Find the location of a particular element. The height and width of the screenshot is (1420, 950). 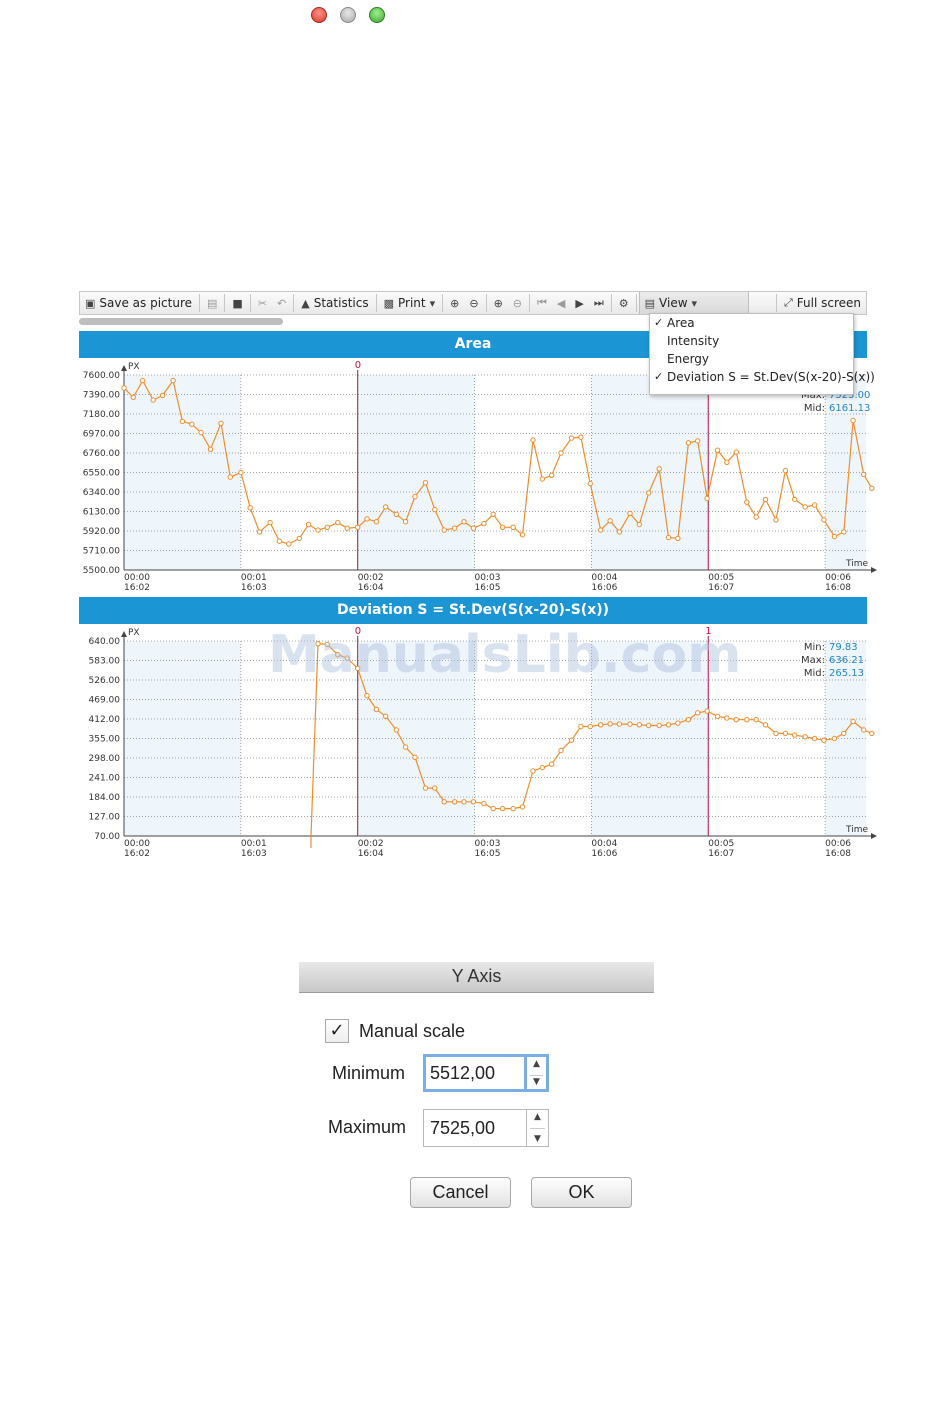

comment-button: ■ is located at coordinates (237, 303).